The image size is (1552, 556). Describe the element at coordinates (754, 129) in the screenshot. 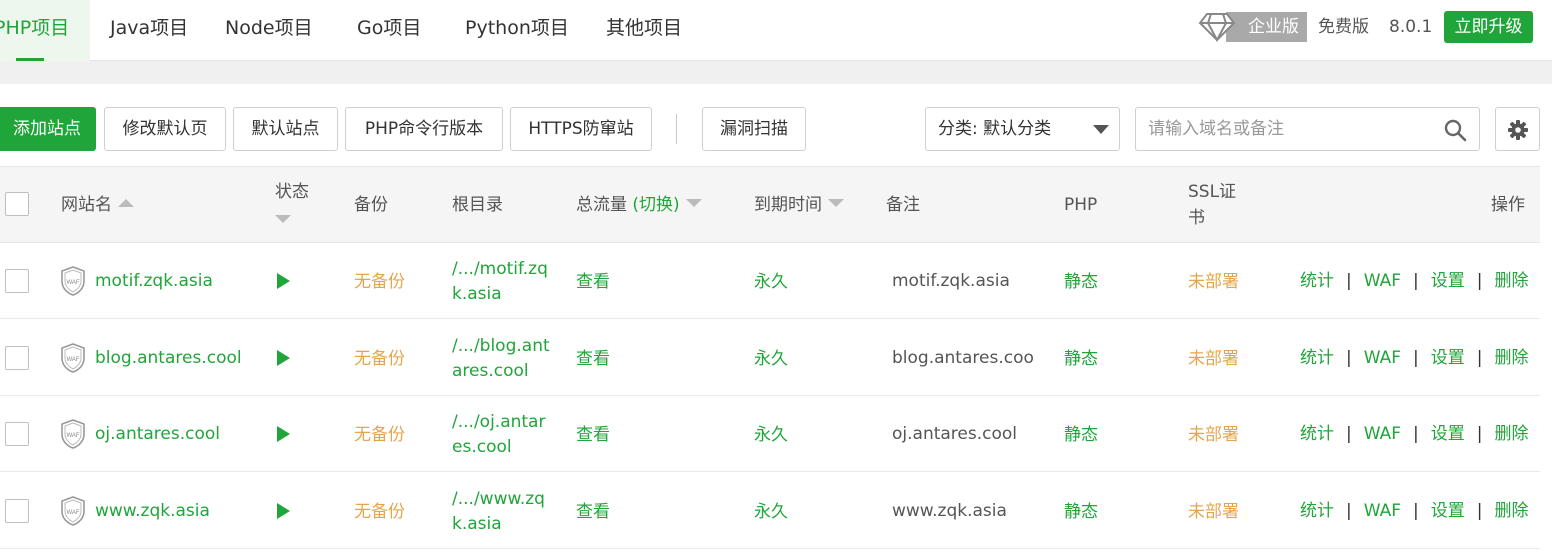

I see `vuln-scan-button: 漏洞扫描` at that location.